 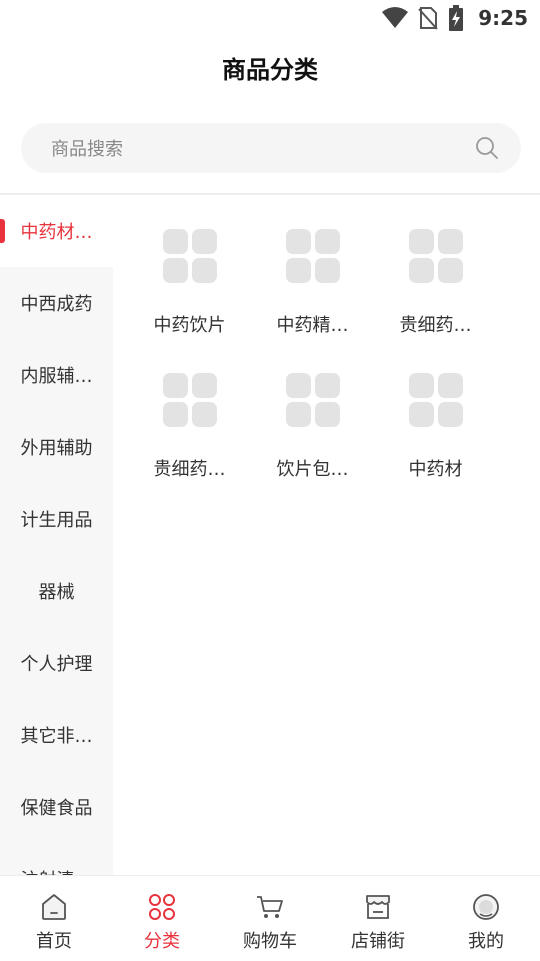 I want to click on search-input, so click(x=251, y=149).